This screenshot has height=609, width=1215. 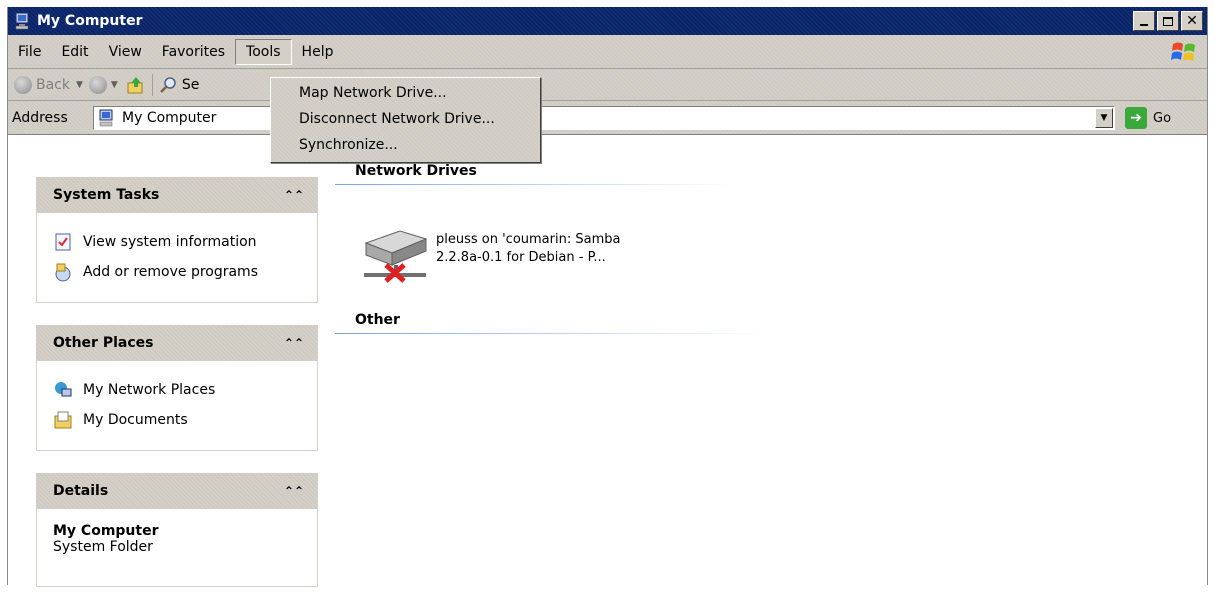 What do you see at coordinates (177, 195) in the screenshot?
I see `system-tasks-header: System Tasks ⌃⌃` at bounding box center [177, 195].